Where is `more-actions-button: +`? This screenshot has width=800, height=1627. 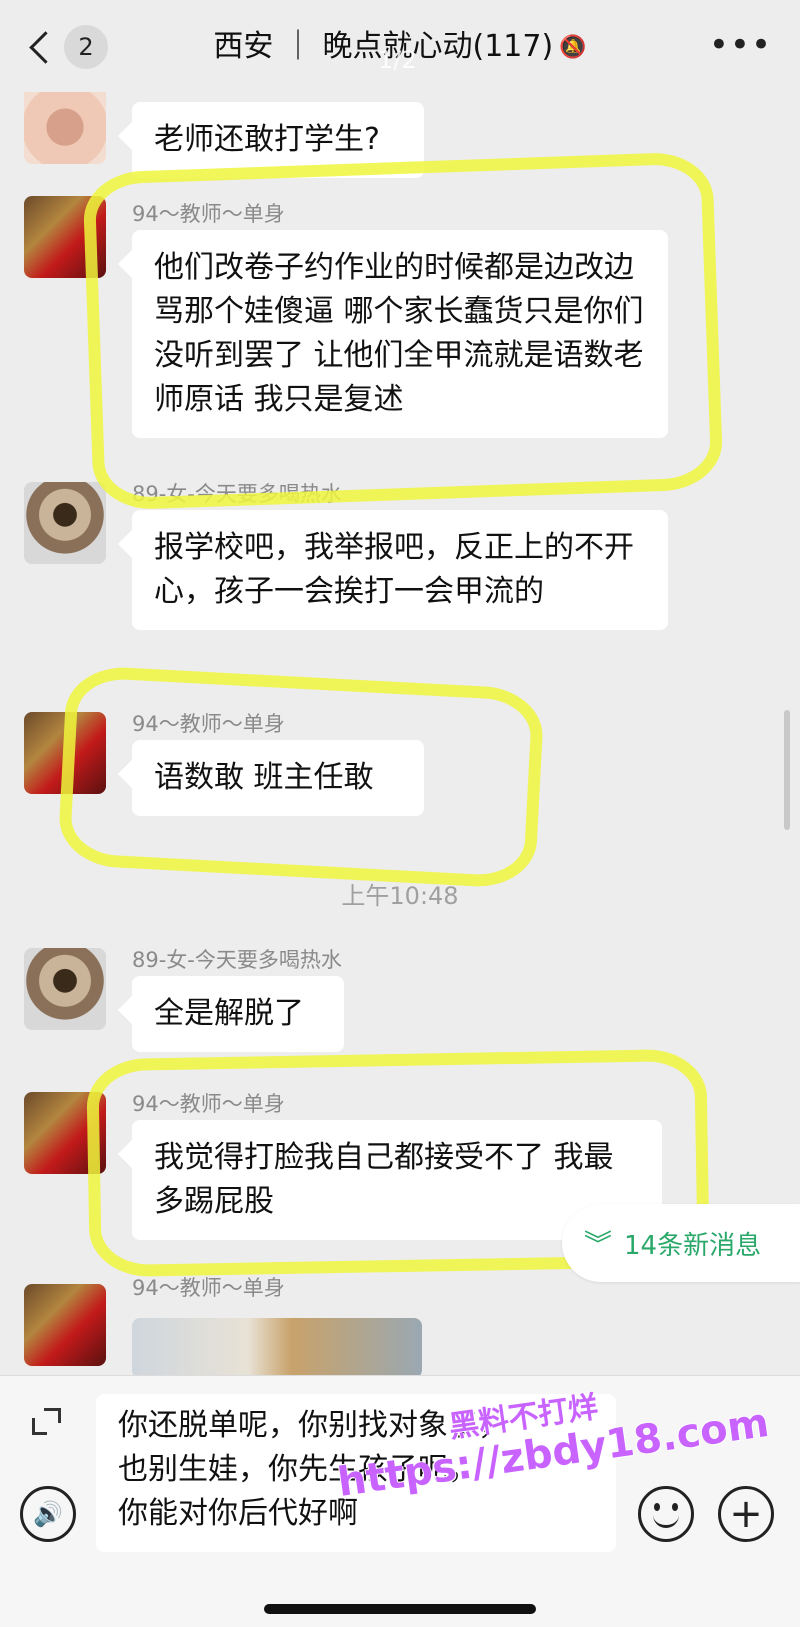 more-actions-button: + is located at coordinates (746, 1514).